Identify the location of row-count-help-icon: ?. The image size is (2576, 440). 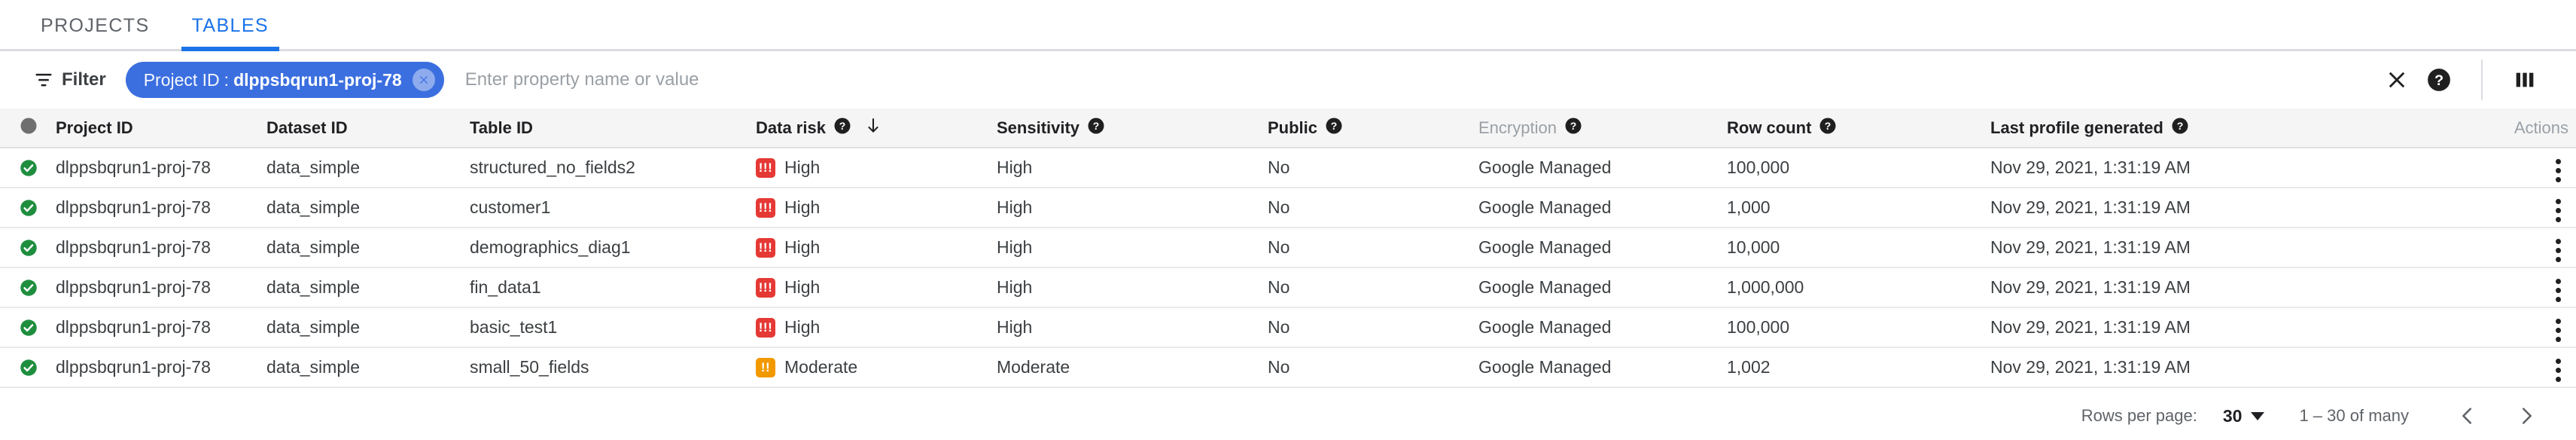
(1828, 128).